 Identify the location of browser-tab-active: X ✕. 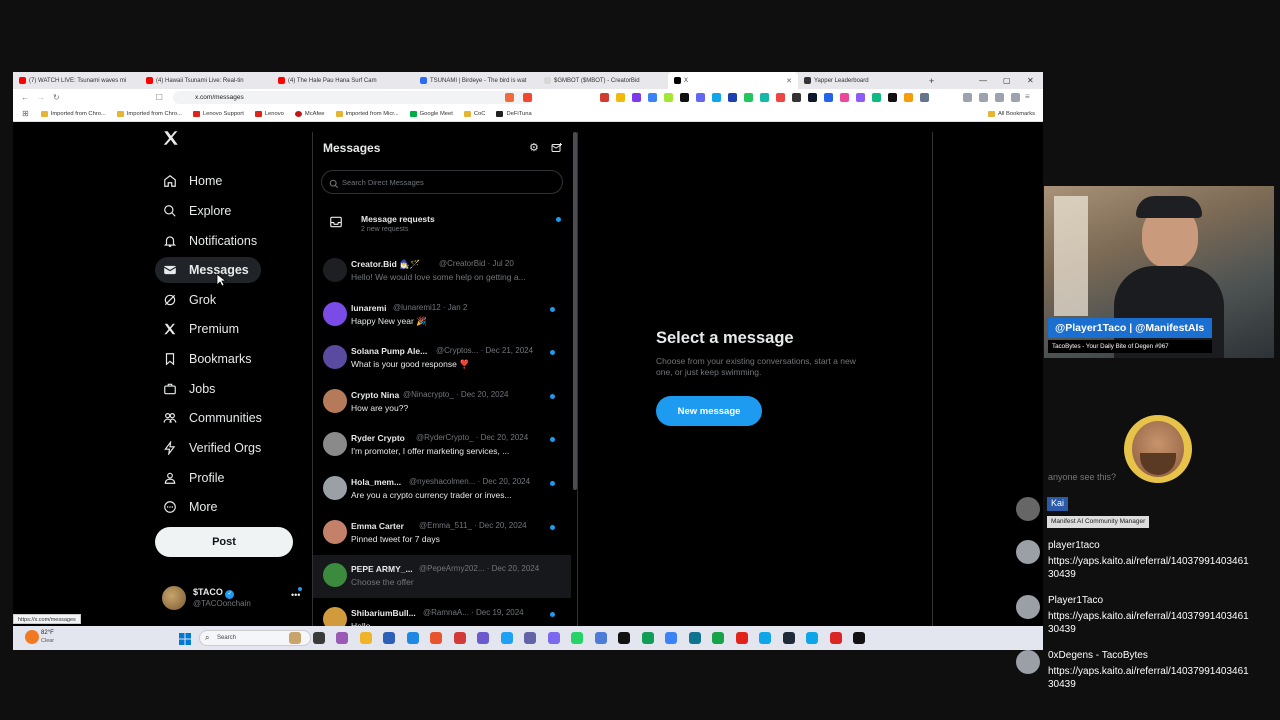
(733, 80).